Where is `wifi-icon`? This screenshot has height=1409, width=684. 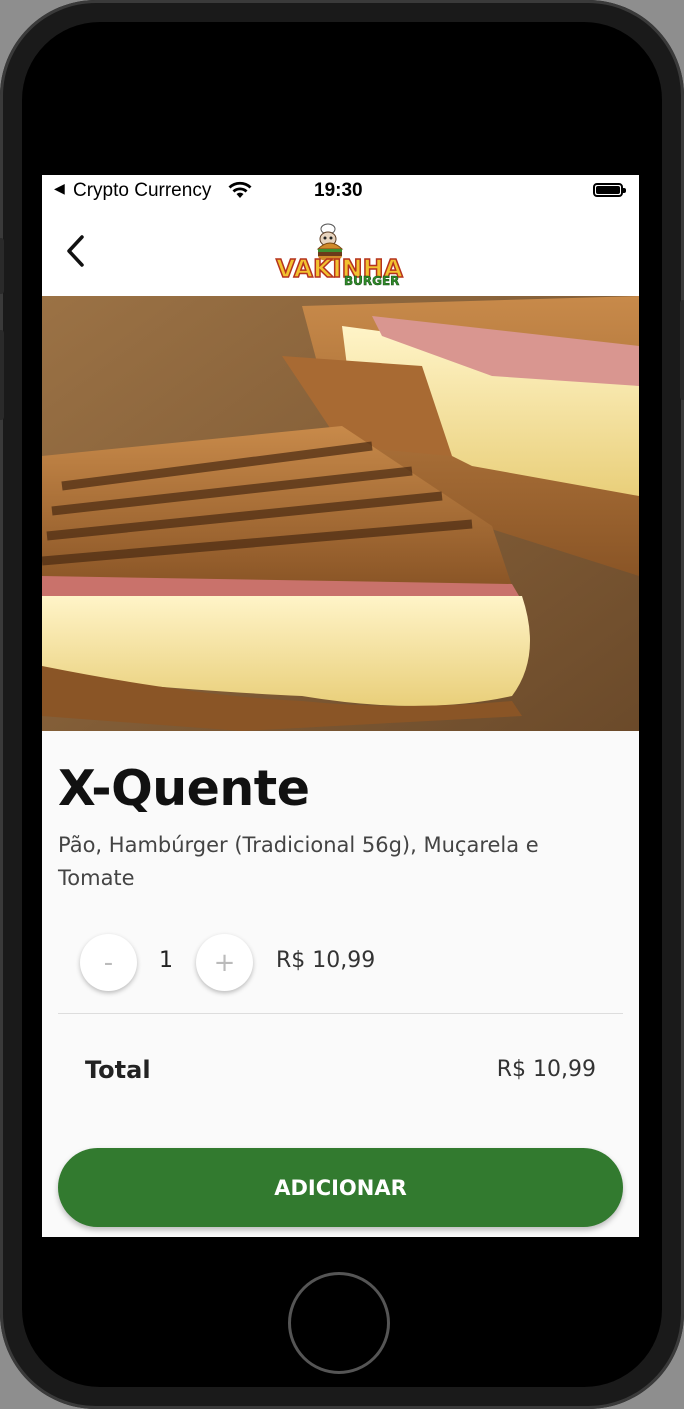 wifi-icon is located at coordinates (240, 193).